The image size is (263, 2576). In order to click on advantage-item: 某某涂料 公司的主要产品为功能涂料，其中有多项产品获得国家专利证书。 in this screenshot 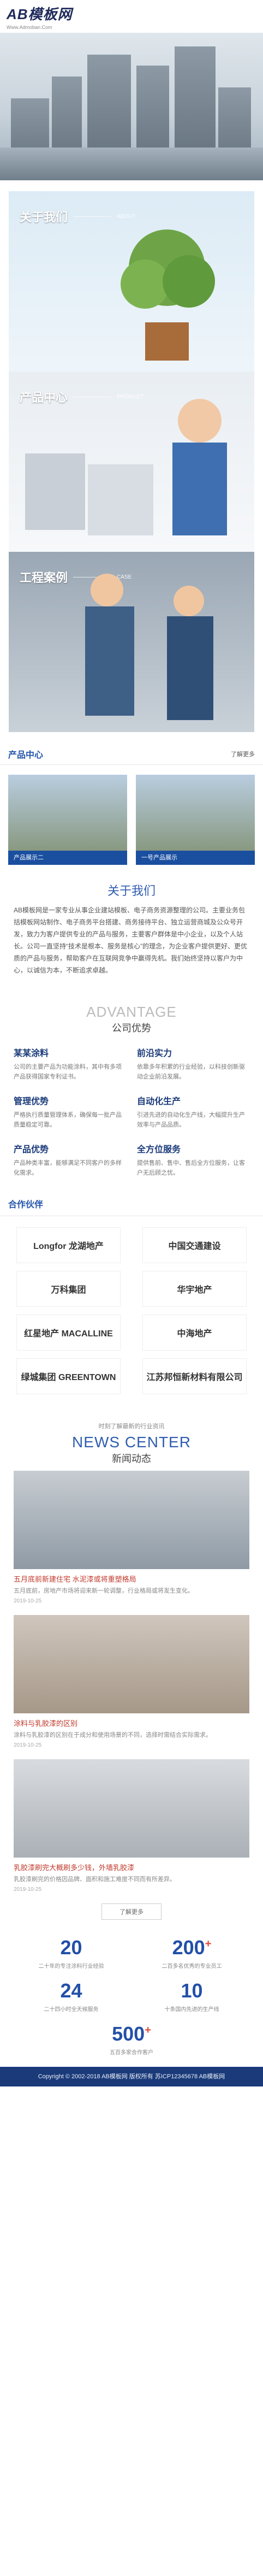, I will do `click(68, 1064)`.